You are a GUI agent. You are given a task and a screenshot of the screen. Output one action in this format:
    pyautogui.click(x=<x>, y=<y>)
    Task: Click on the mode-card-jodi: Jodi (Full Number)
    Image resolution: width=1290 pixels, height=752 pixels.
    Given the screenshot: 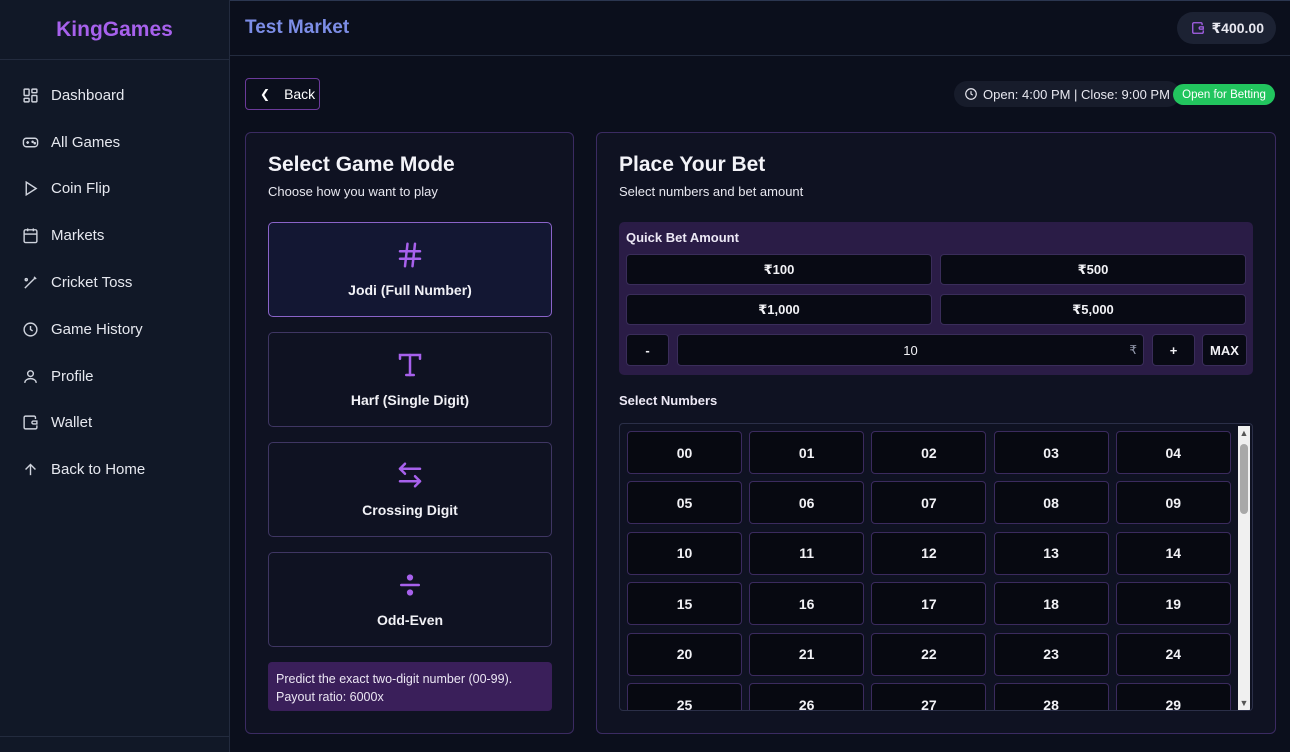 What is the action you would take?
    pyautogui.click(x=410, y=269)
    